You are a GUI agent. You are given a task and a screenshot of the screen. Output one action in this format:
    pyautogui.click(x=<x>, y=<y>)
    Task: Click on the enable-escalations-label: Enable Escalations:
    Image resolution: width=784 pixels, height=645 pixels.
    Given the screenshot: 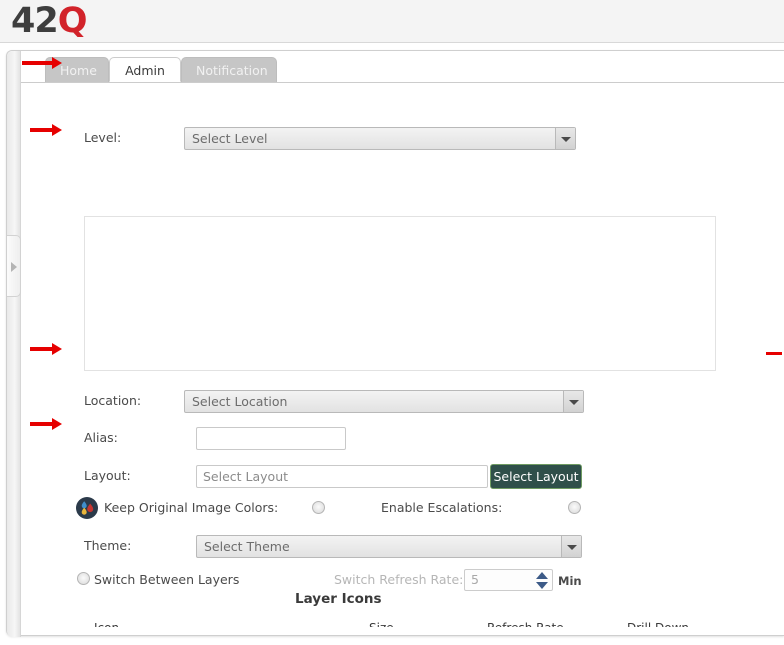 What is the action you would take?
    pyautogui.click(x=442, y=507)
    